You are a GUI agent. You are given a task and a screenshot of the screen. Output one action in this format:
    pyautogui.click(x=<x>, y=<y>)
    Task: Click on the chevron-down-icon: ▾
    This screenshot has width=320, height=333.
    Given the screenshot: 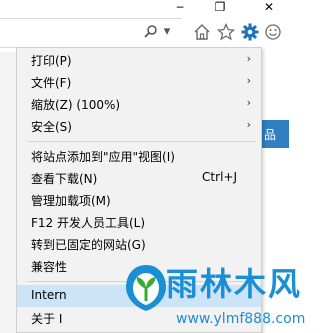 What is the action you would take?
    pyautogui.click(x=167, y=31)
    